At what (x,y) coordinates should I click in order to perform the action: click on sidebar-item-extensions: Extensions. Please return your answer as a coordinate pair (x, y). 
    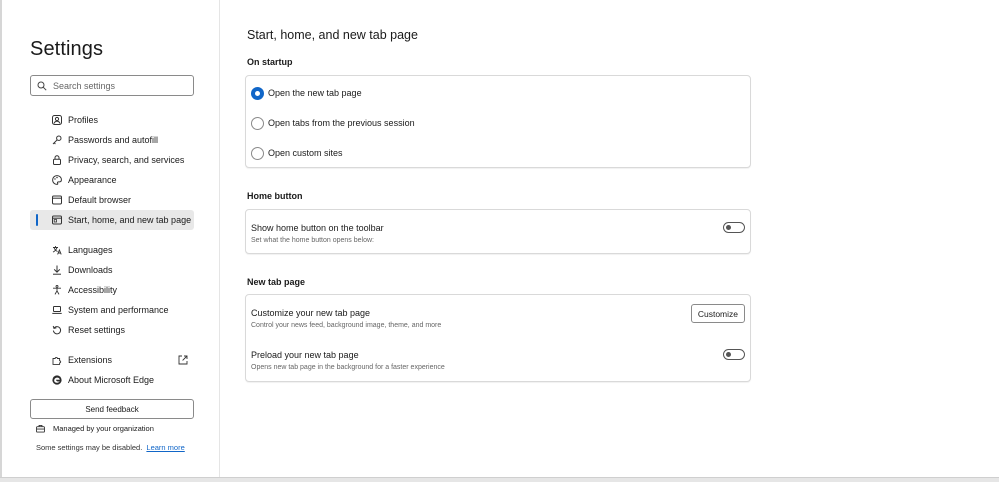
    Looking at the image, I should click on (112, 360).